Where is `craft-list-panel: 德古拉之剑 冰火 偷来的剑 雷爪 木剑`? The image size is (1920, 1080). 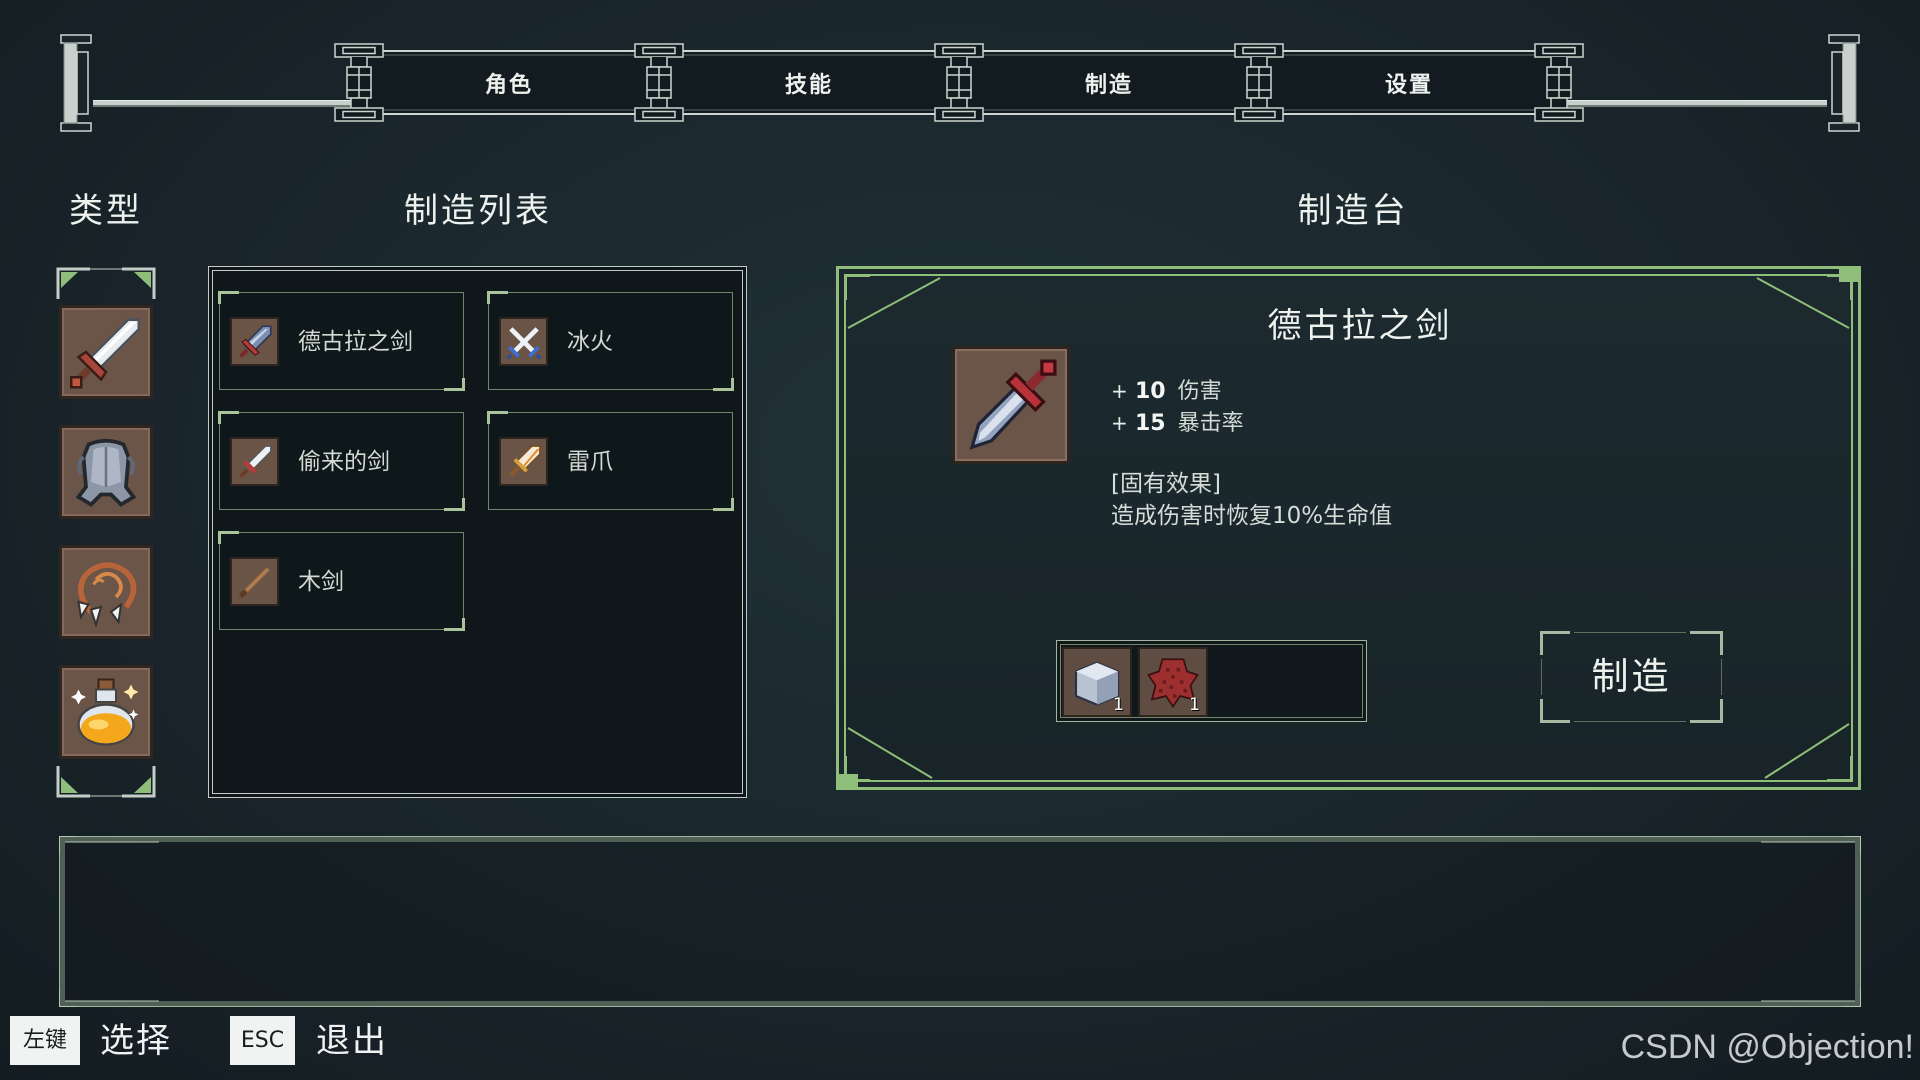
craft-list-panel: 德古拉之剑 冰火 偷来的剑 雷爪 木剑 is located at coordinates (477, 532).